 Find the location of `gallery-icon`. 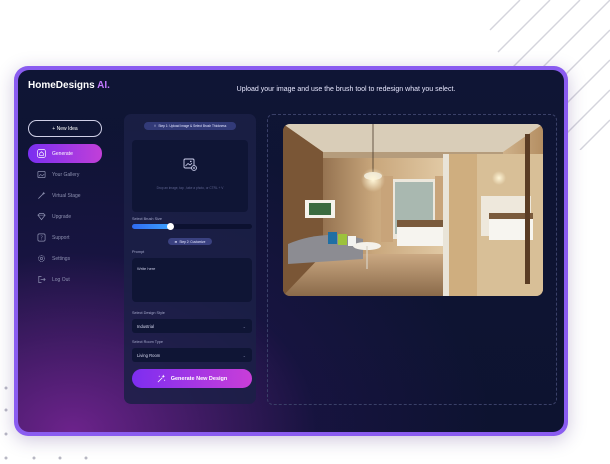

gallery-icon is located at coordinates (41, 175).